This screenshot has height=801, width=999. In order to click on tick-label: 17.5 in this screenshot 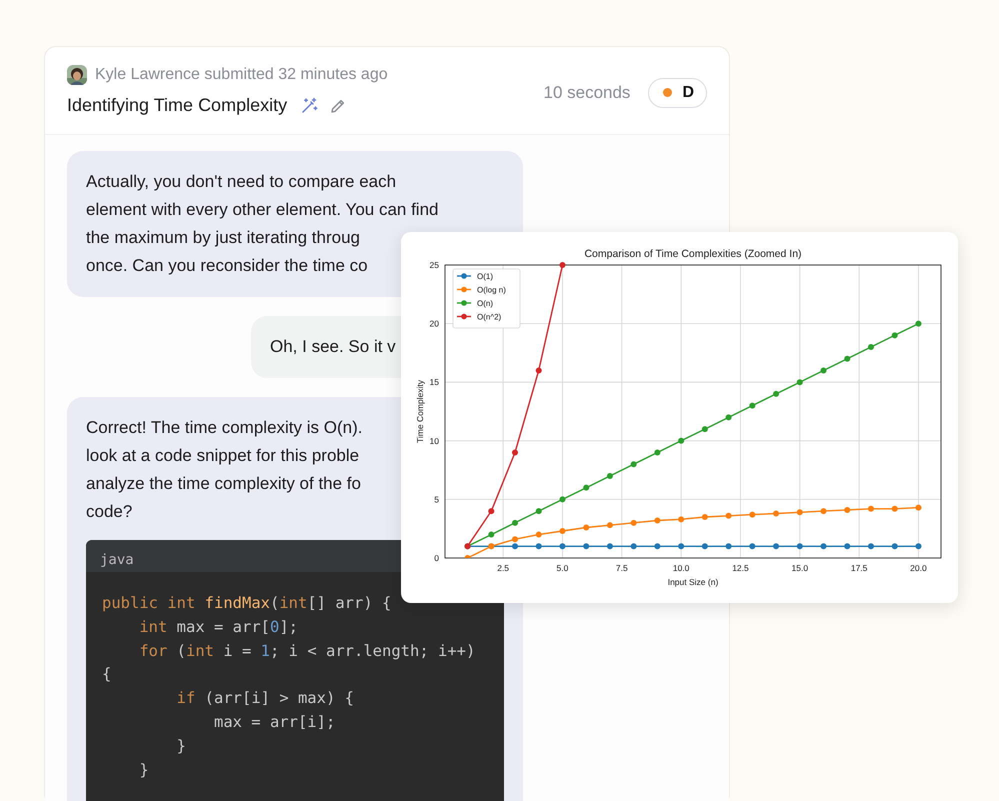, I will do `click(859, 568)`.